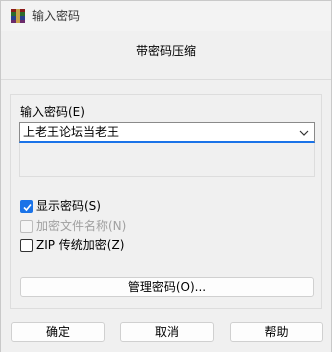  I want to click on check-icon, so click(27, 207).